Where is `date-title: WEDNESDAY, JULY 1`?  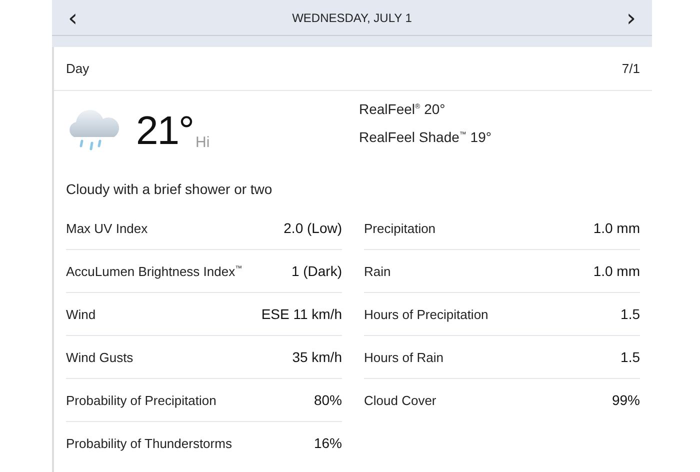
date-title: WEDNESDAY, JULY 1 is located at coordinates (352, 17).